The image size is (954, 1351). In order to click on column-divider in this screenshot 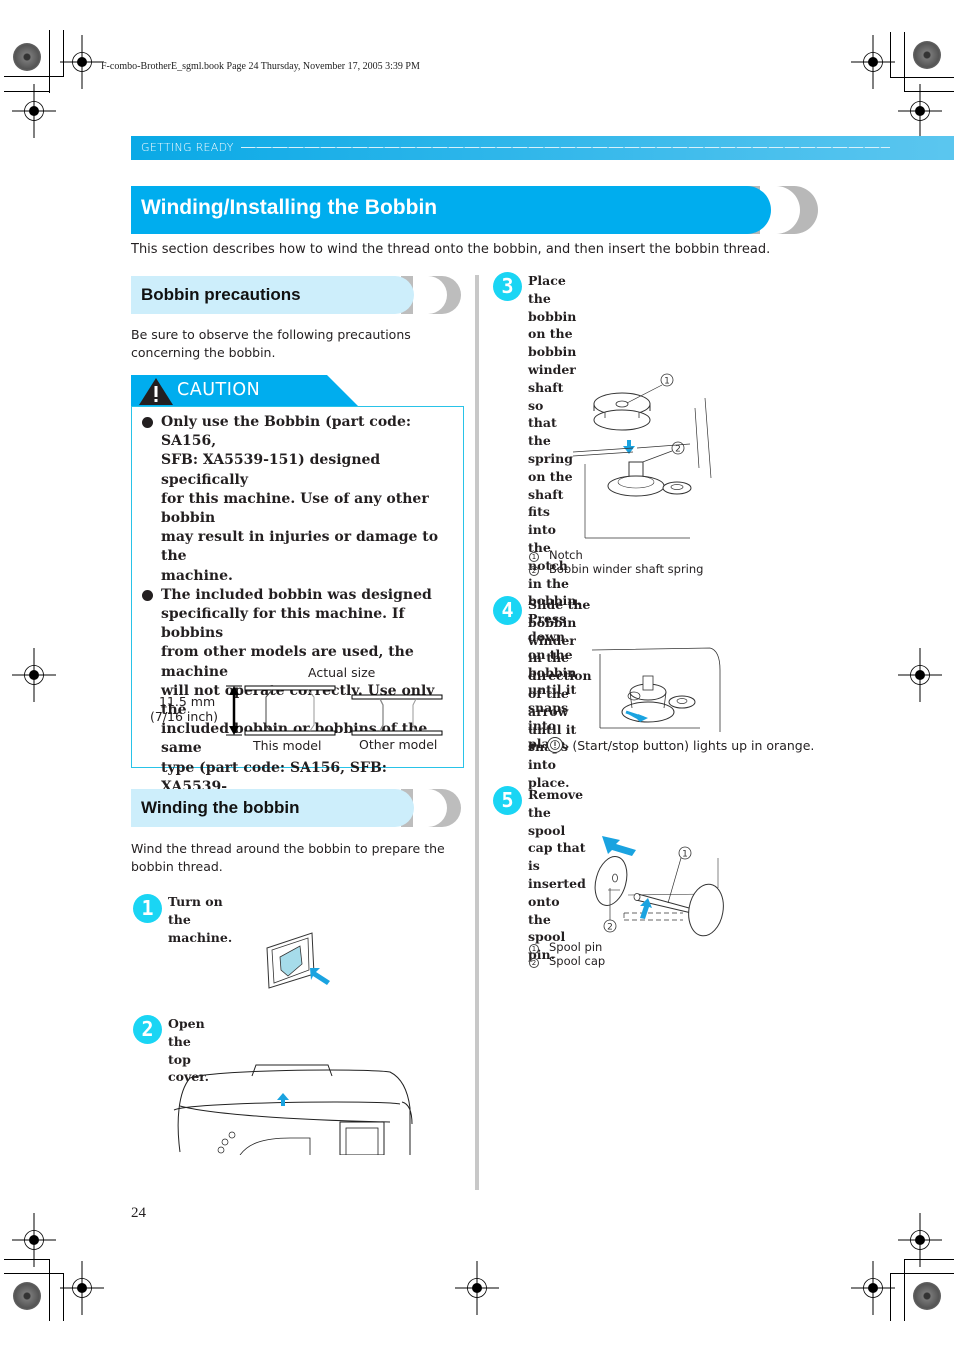, I will do `click(477, 732)`.